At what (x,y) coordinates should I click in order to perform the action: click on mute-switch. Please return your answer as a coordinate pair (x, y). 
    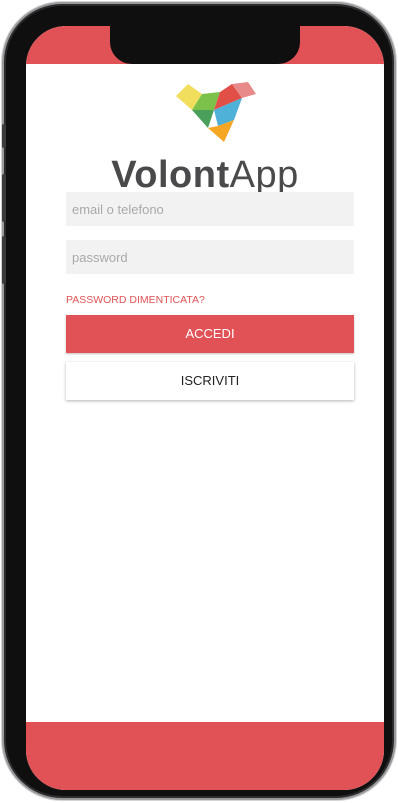
    Looking at the image, I should click on (4, 136).